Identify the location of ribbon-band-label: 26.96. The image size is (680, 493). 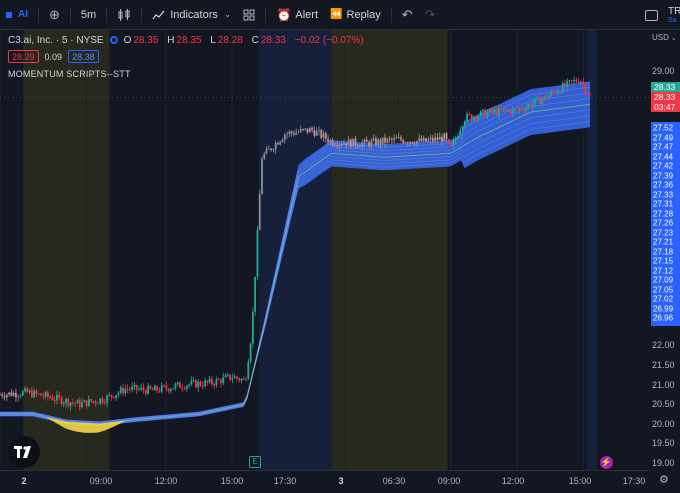
(663, 318).